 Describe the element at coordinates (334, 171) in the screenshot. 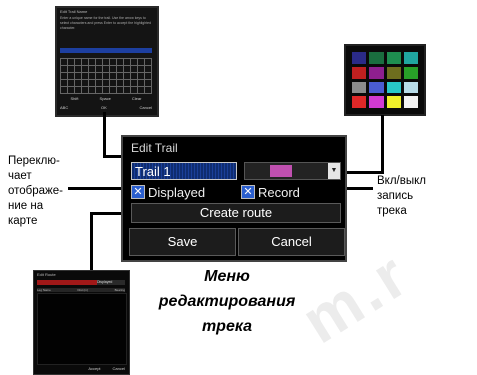

I see `chevron-down-icon: ▼` at that location.